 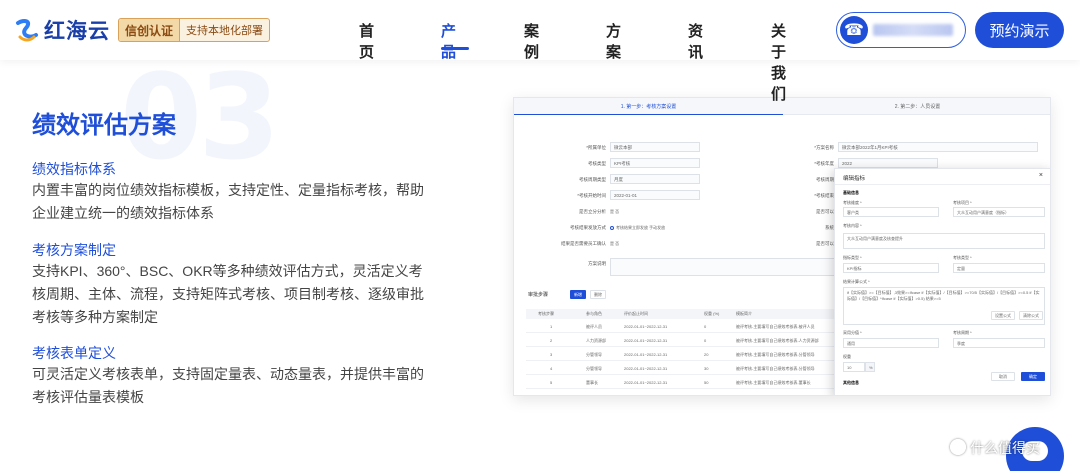 What do you see at coordinates (891, 212) in the screenshot?
I see `modal-field: 客户类` at bounding box center [891, 212].